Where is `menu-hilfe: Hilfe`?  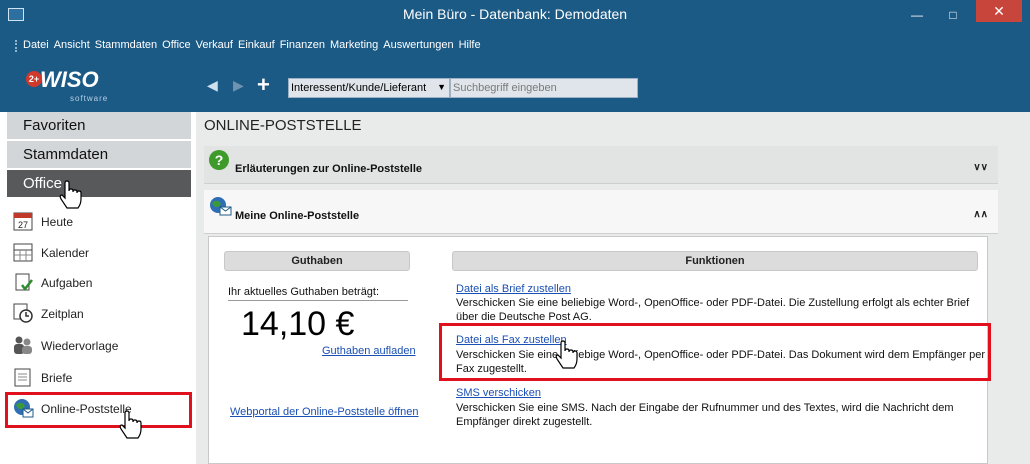
menu-hilfe: Hilfe is located at coordinates (470, 45).